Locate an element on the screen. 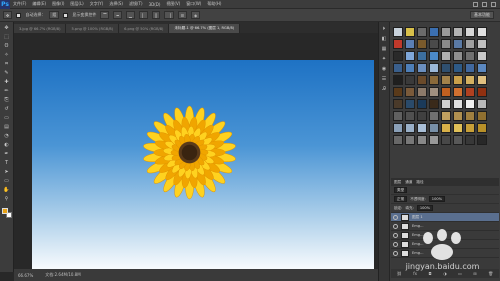 This screenshot has width=500, height=281. fill-field: 100% is located at coordinates (425, 208).